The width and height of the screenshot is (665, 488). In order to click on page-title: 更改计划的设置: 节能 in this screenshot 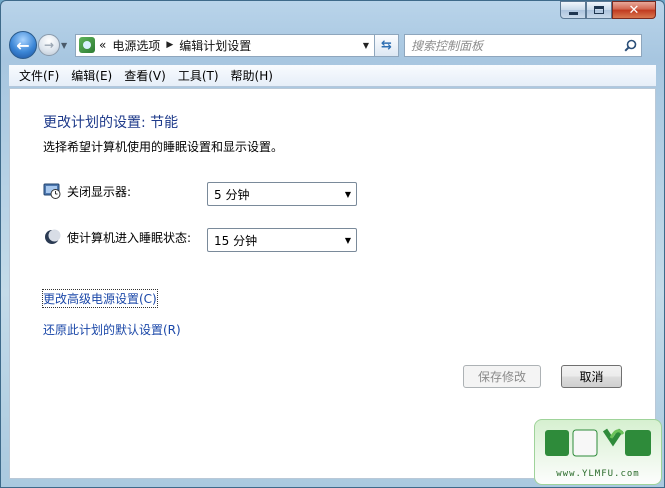, I will do `click(111, 123)`.